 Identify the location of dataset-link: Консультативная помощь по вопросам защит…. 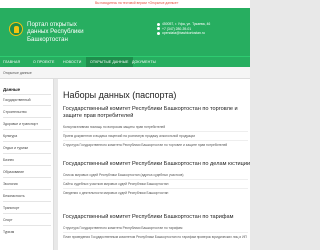
(155, 127).